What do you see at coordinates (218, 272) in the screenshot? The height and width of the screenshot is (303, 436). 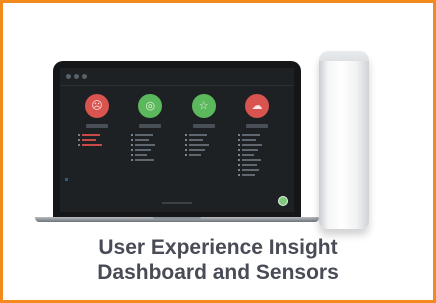 I see `caption-line-2: Dashboard and Sensors` at bounding box center [218, 272].